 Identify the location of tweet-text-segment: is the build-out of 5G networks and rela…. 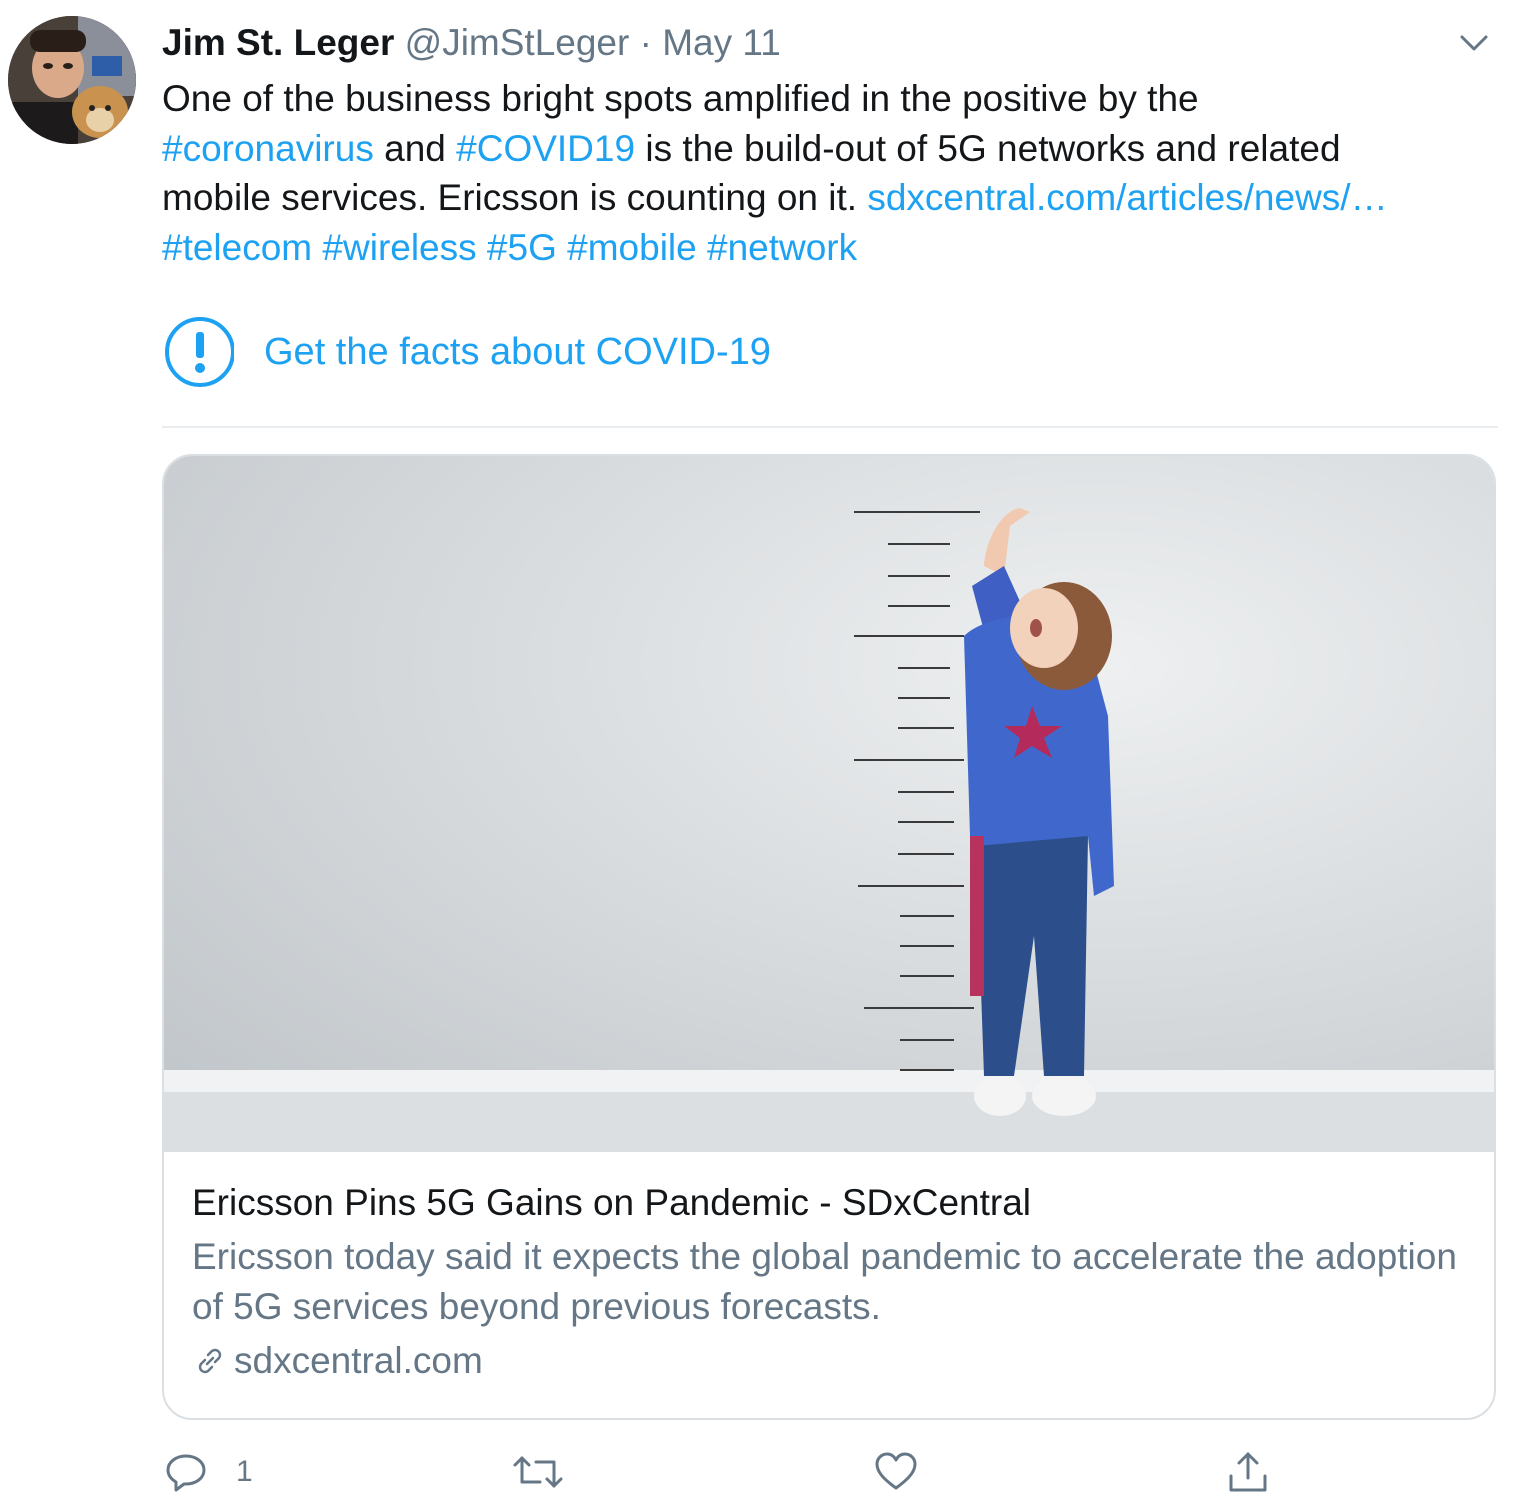
(988, 148).